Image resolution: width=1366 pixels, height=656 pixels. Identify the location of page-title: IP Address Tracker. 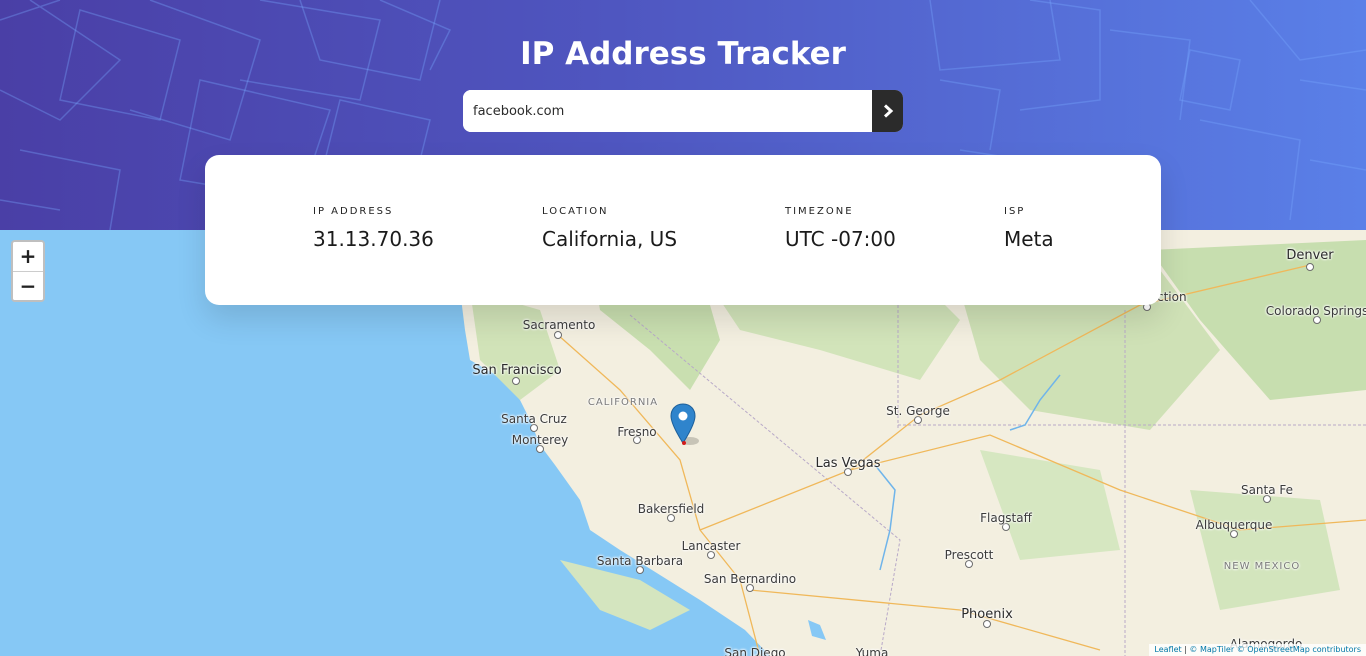
(683, 54).